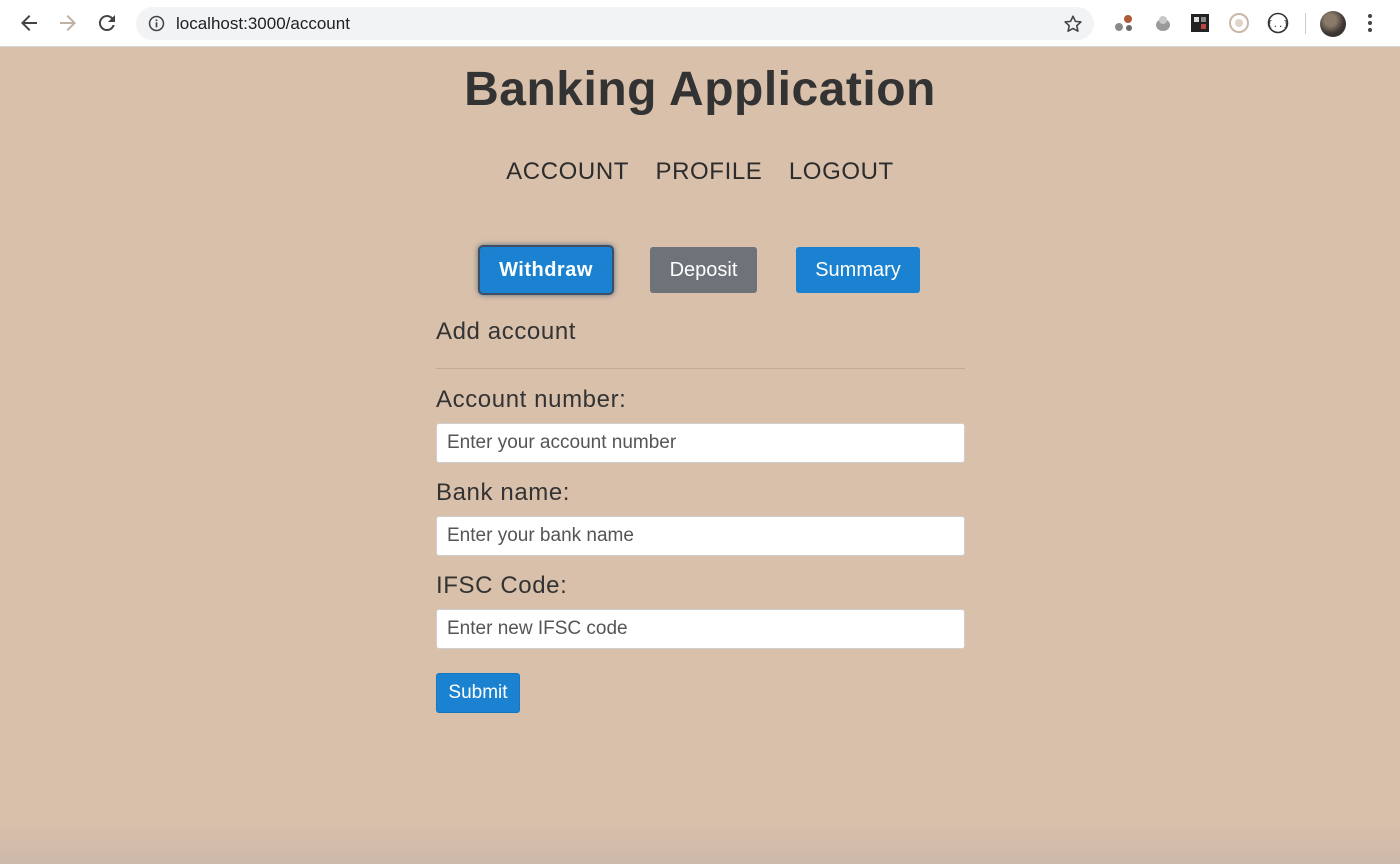 The image size is (1400, 864). Describe the element at coordinates (858, 270) in the screenshot. I see `summary-button: Summary` at that location.